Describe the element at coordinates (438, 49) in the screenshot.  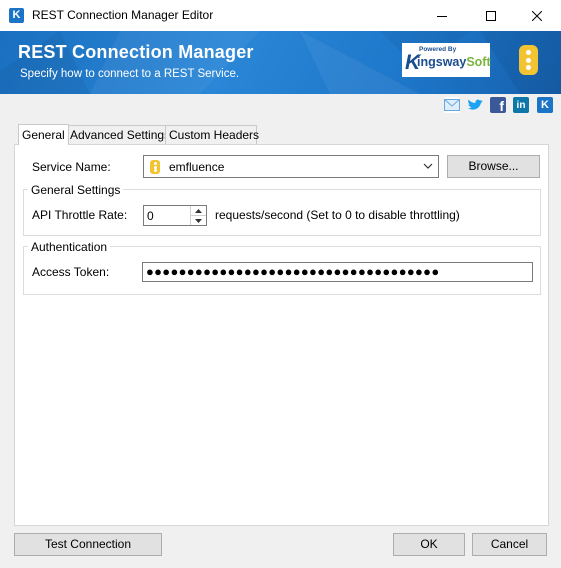
I see `brand-powered-by: Powered By` at that location.